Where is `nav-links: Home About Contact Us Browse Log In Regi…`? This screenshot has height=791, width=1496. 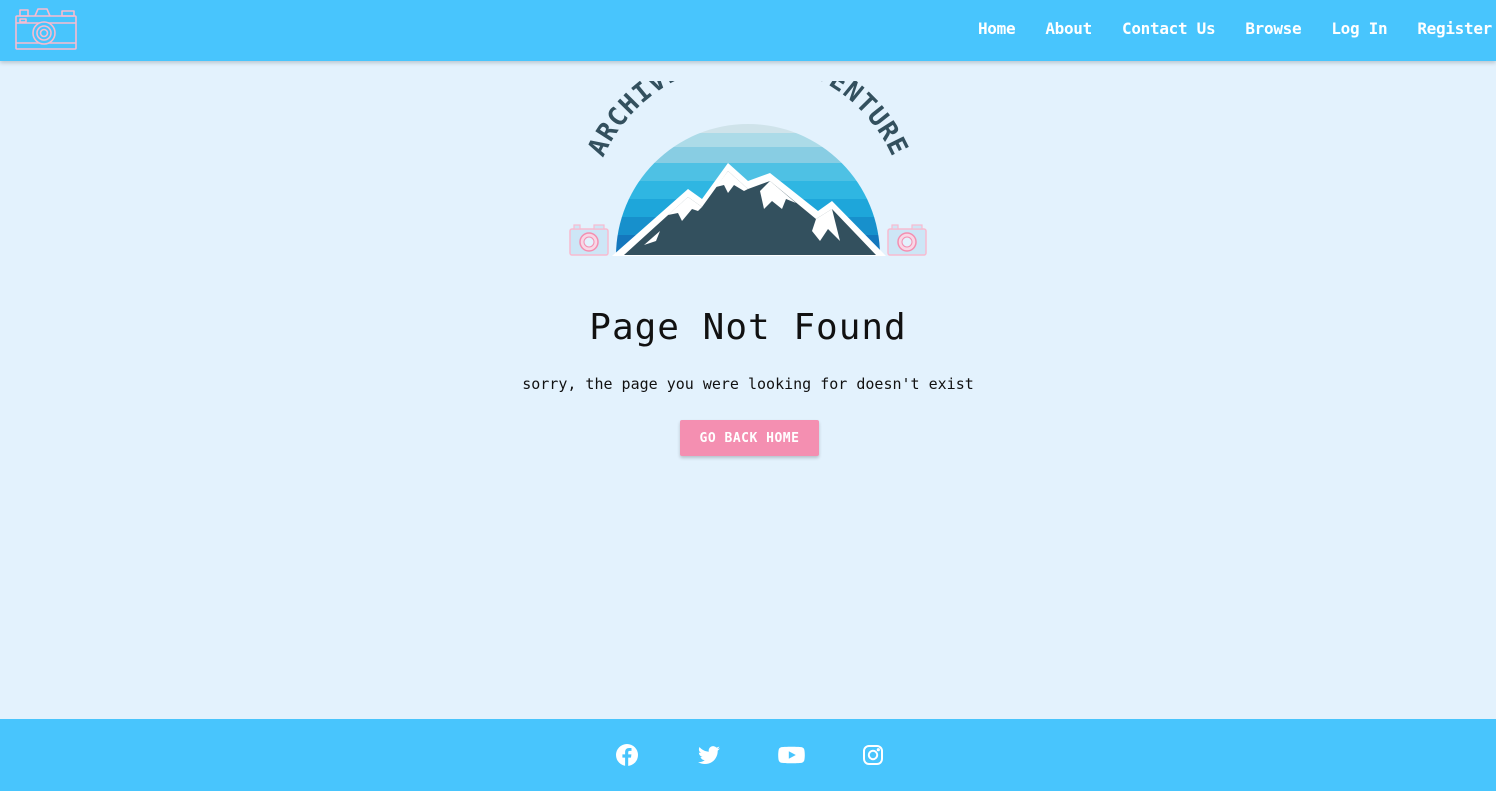
nav-links: Home About Contact Us Browse Log In Regi… is located at coordinates (1229, 29).